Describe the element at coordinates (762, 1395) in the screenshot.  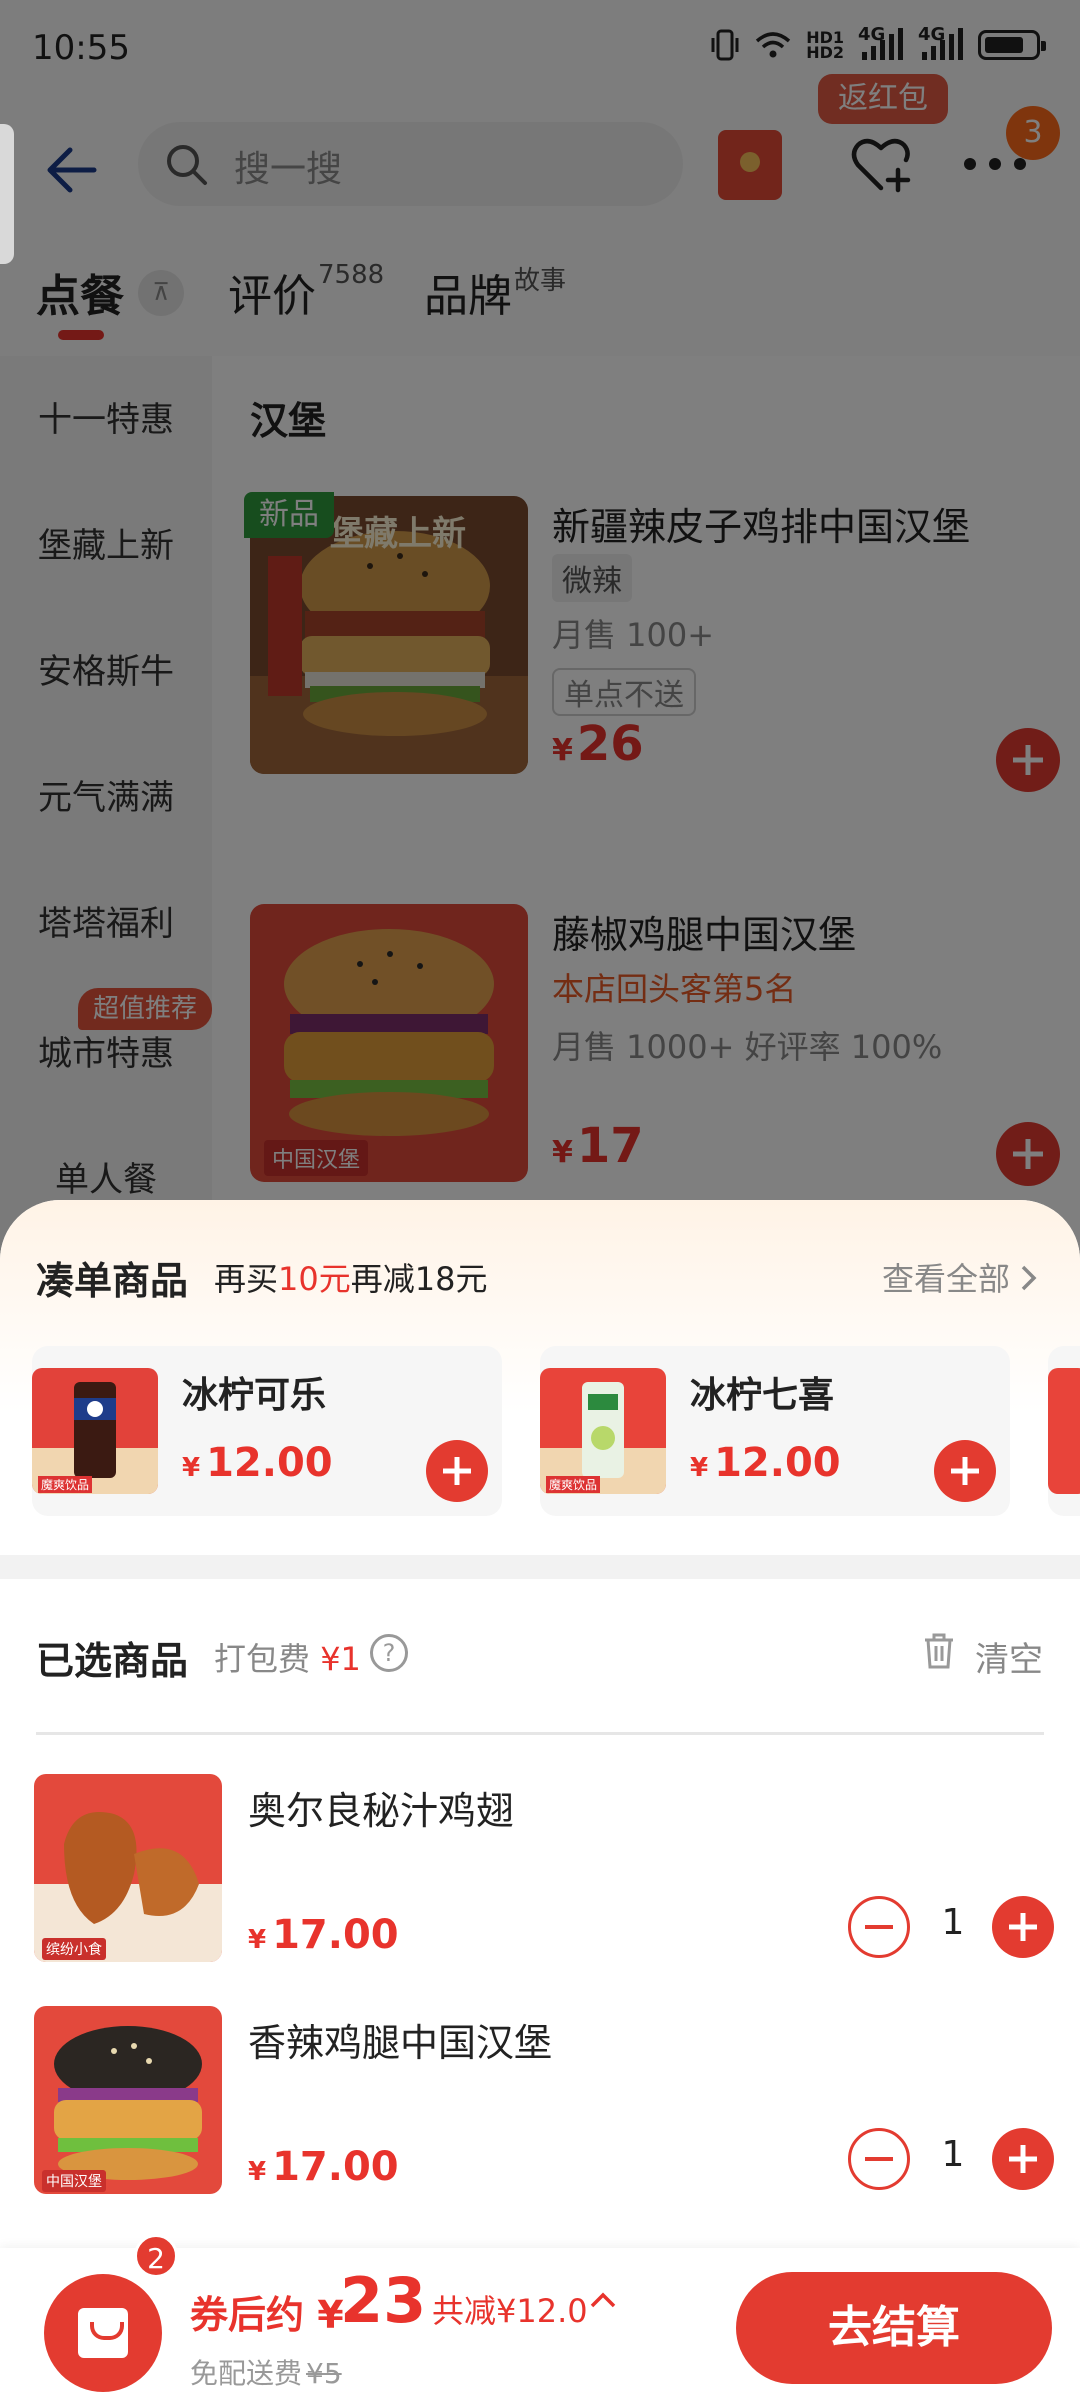
I see `addon-name: 冰柠七喜` at that location.